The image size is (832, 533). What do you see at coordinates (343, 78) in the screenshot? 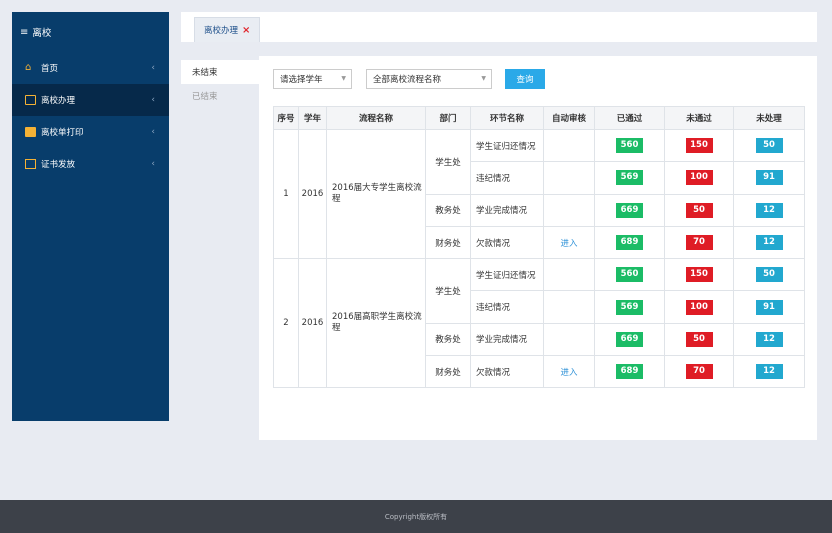
I see `caret-down-icon: ▼` at bounding box center [343, 78].